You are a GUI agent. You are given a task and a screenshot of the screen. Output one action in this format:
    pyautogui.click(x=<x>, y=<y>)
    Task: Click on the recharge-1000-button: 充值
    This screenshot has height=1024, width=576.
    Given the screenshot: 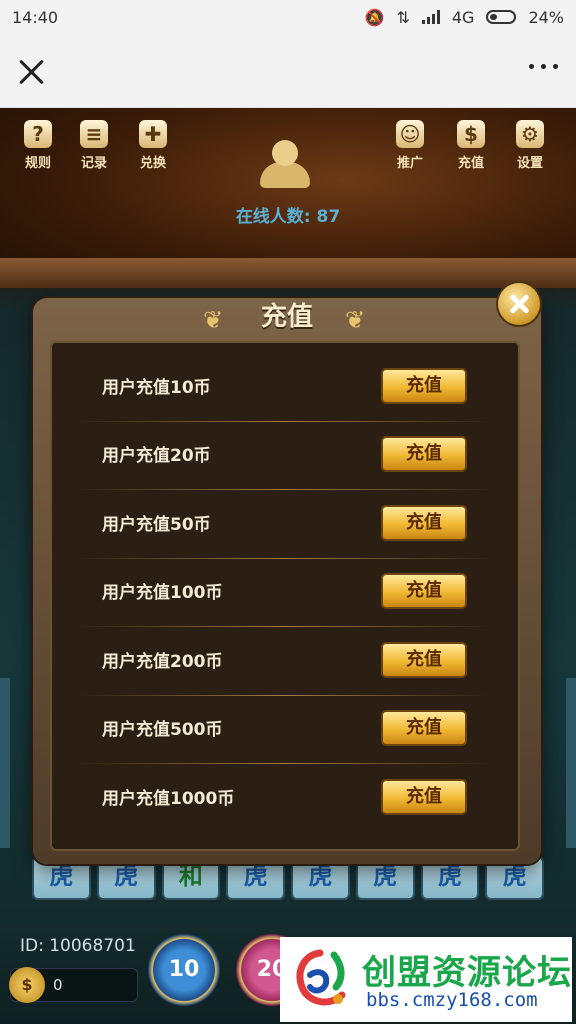 What is the action you would take?
    pyautogui.click(x=424, y=797)
    